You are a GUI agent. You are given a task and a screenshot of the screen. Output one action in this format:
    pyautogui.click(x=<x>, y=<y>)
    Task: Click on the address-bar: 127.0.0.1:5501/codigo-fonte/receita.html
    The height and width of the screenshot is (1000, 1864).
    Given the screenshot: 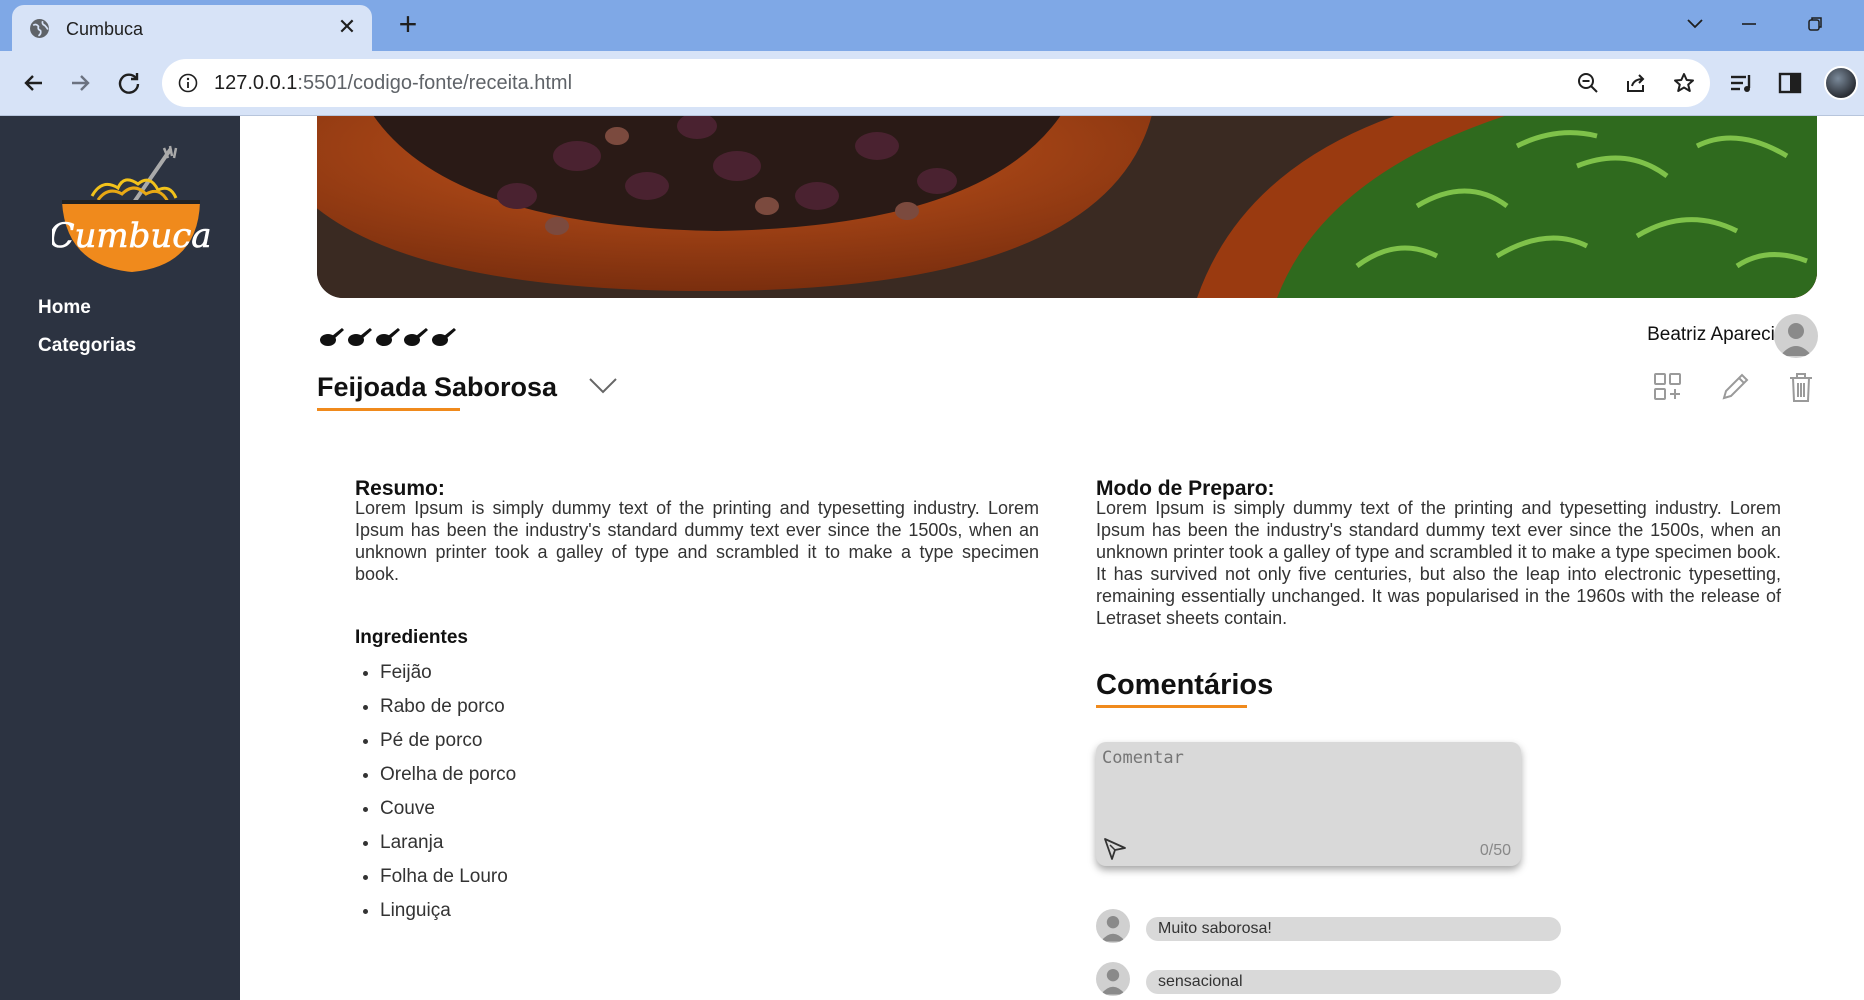 What is the action you would take?
    pyautogui.click(x=936, y=83)
    